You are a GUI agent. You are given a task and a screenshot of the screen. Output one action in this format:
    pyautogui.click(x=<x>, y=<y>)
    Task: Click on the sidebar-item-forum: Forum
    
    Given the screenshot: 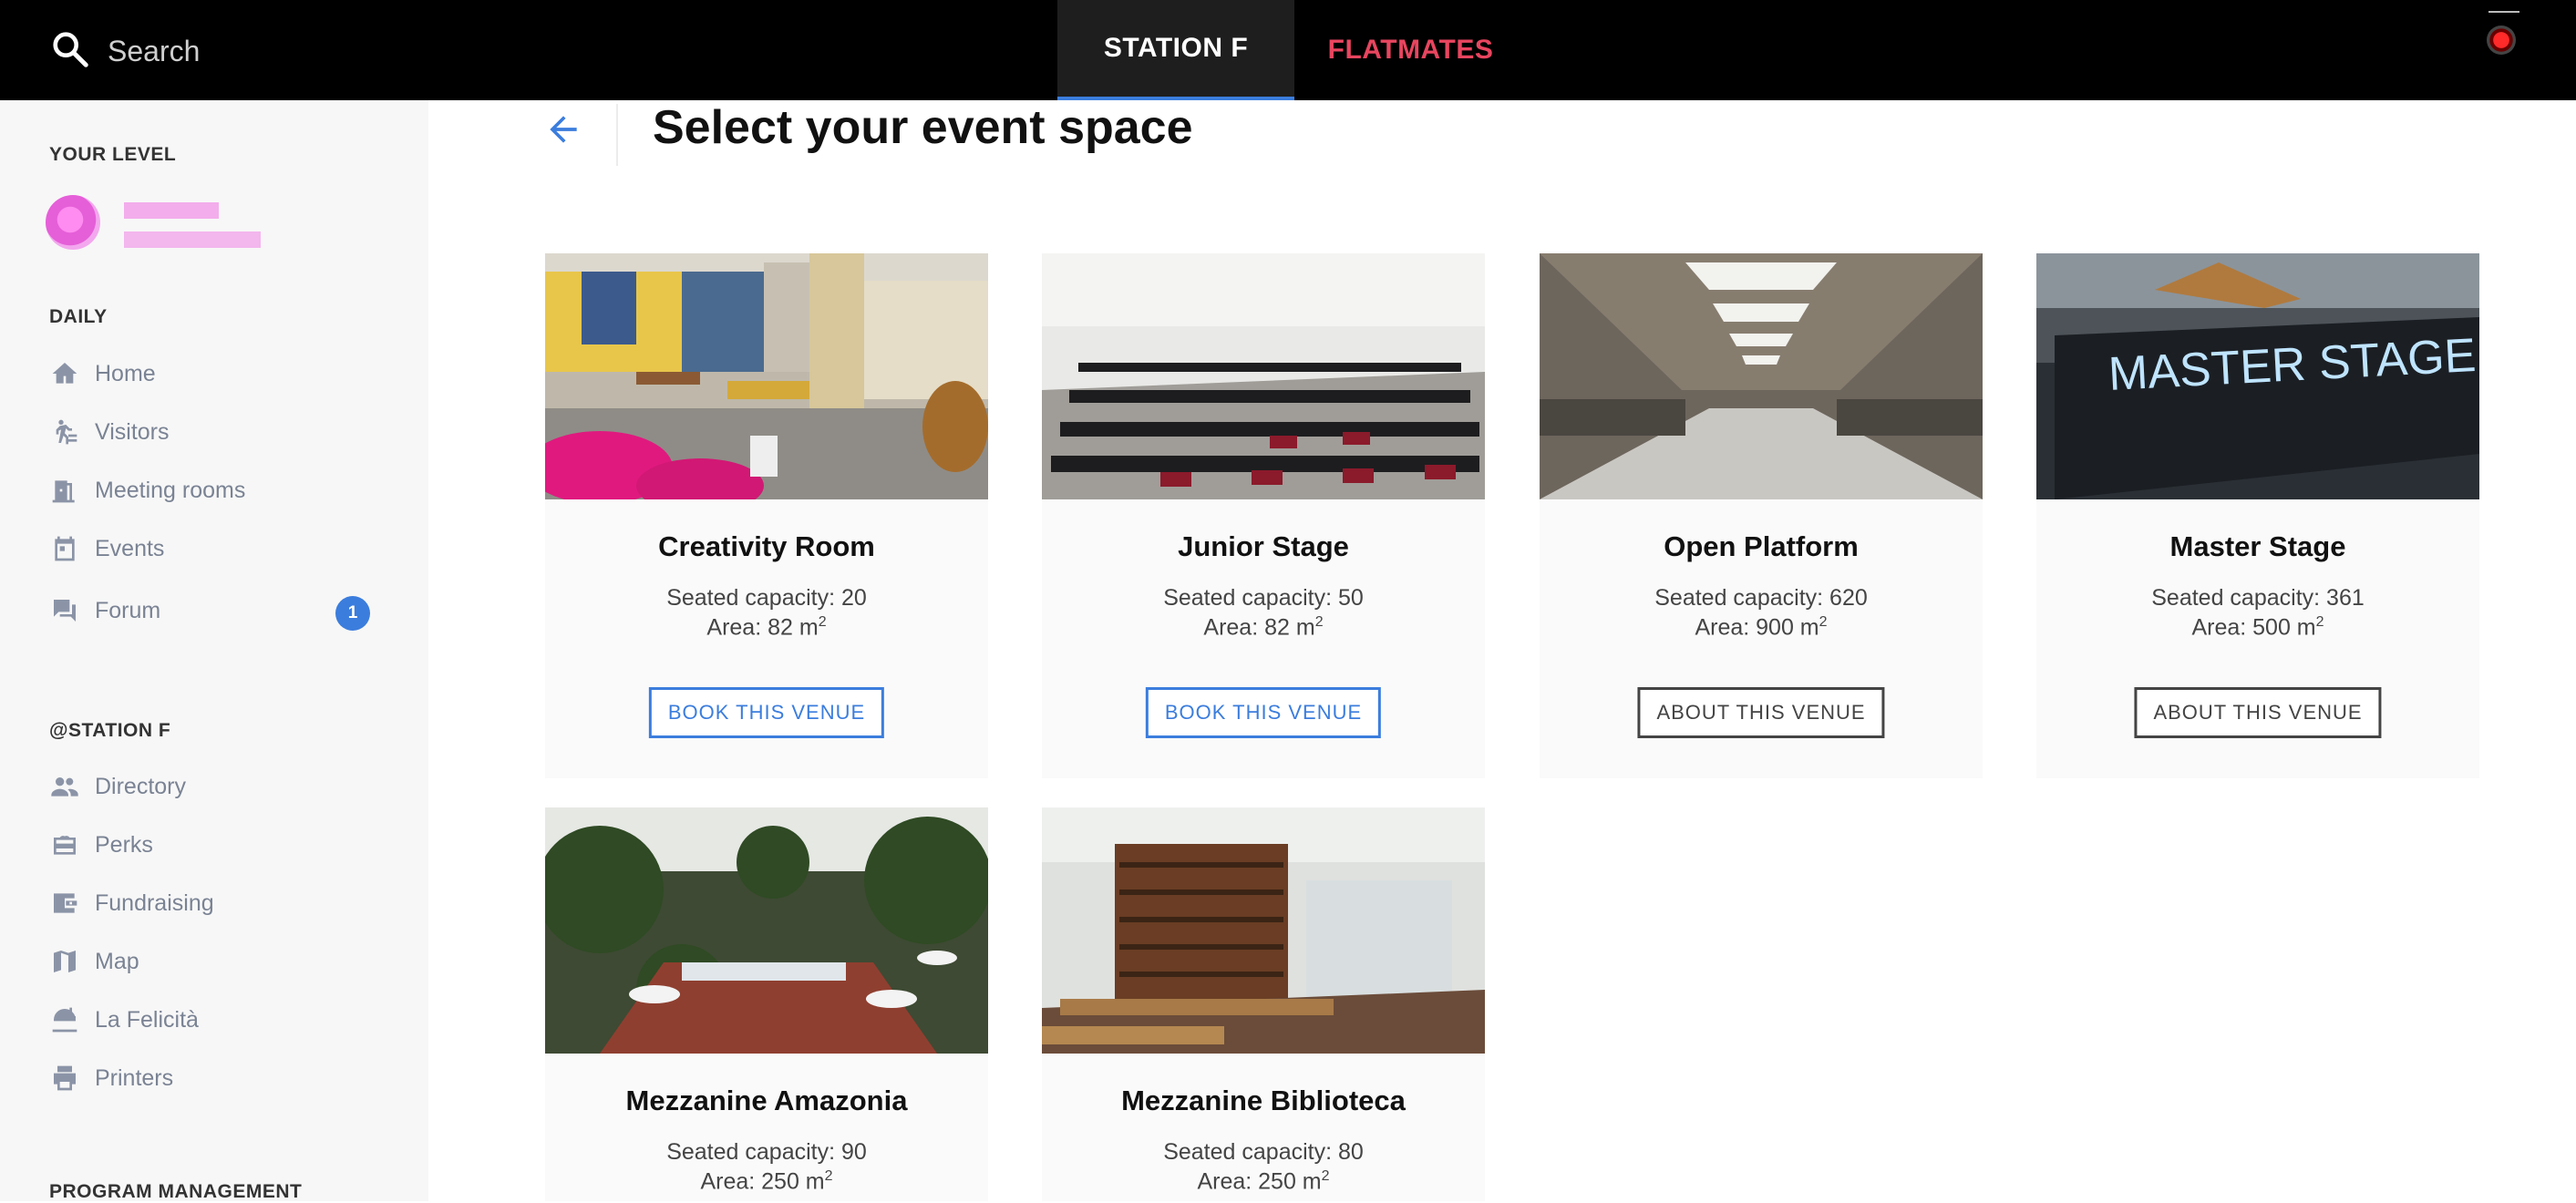 What is the action you would take?
    pyautogui.click(x=213, y=610)
    